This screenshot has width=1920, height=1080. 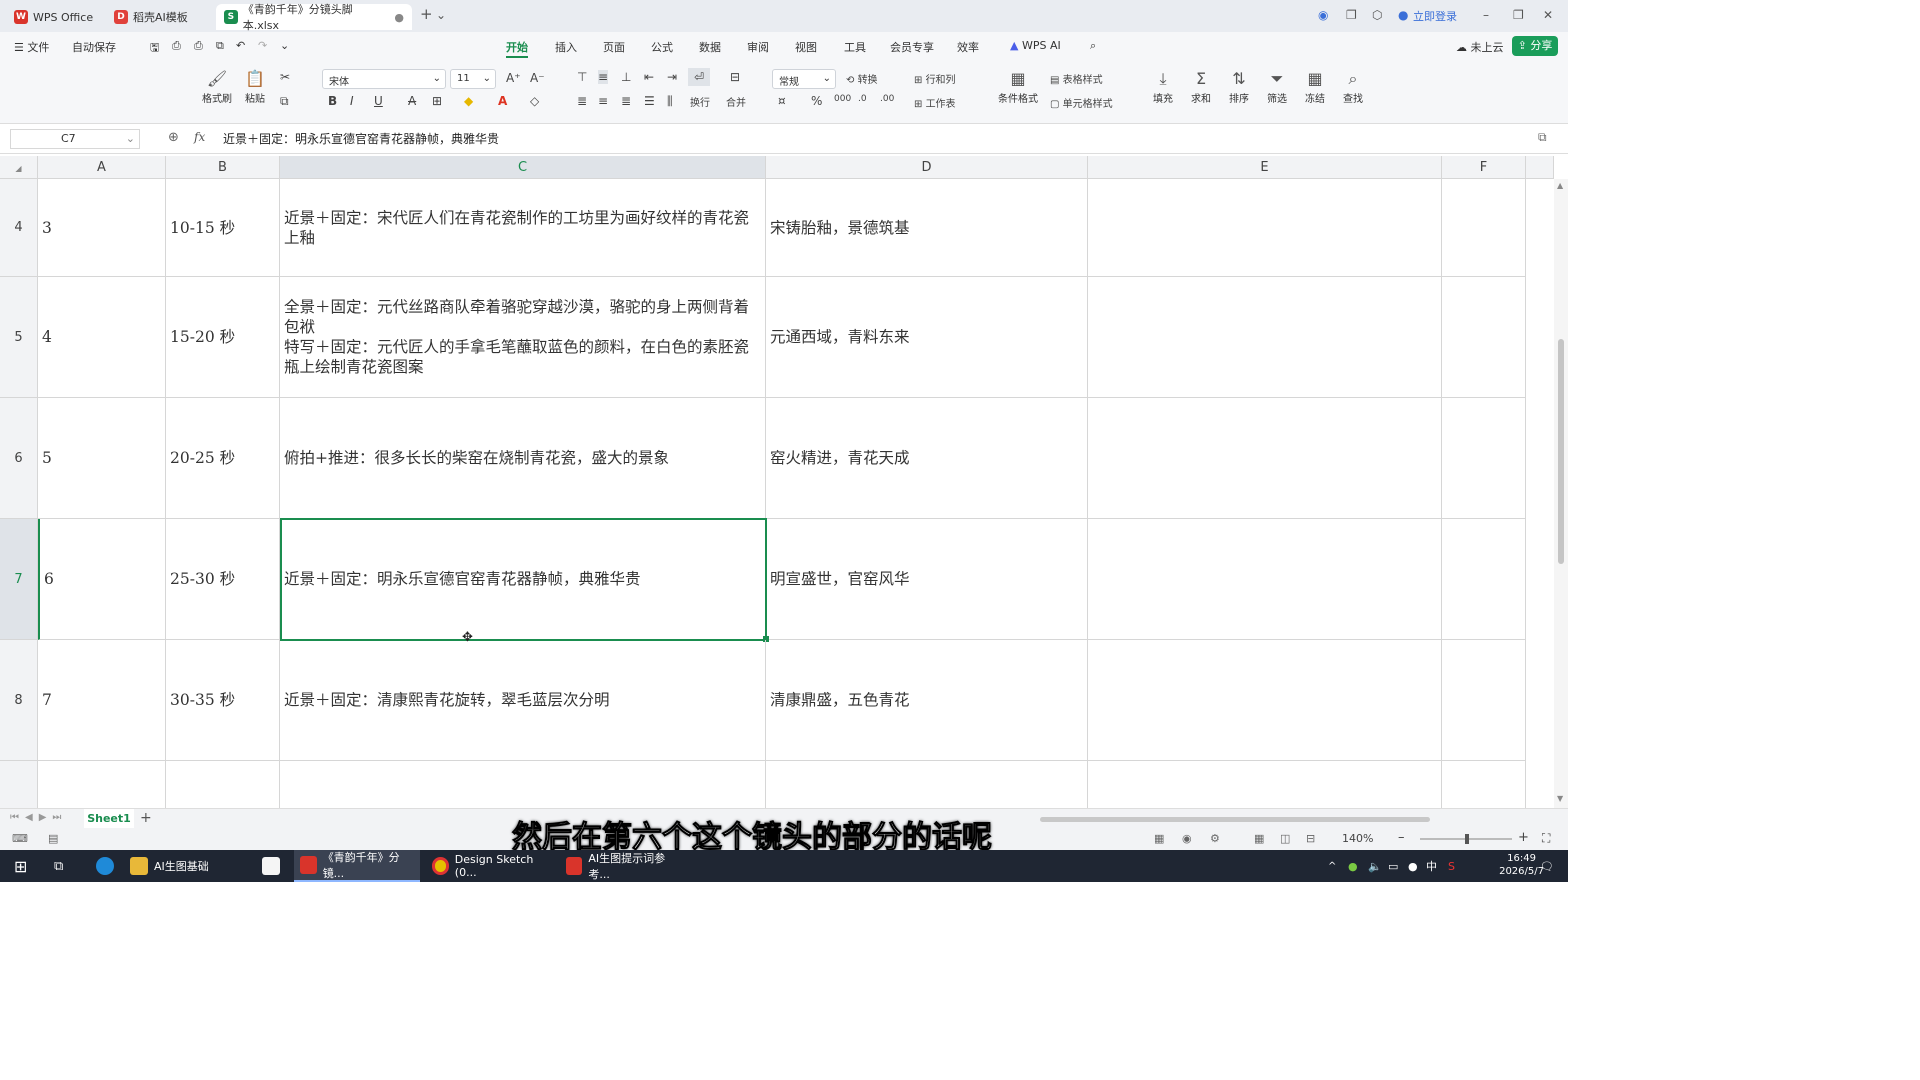 What do you see at coordinates (19, 167) in the screenshot?
I see `select-all-corner: ◢` at bounding box center [19, 167].